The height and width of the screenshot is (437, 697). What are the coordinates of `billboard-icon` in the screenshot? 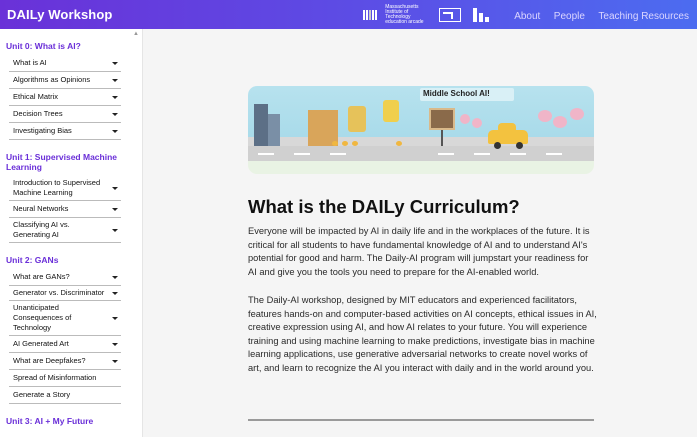 It's located at (442, 119).